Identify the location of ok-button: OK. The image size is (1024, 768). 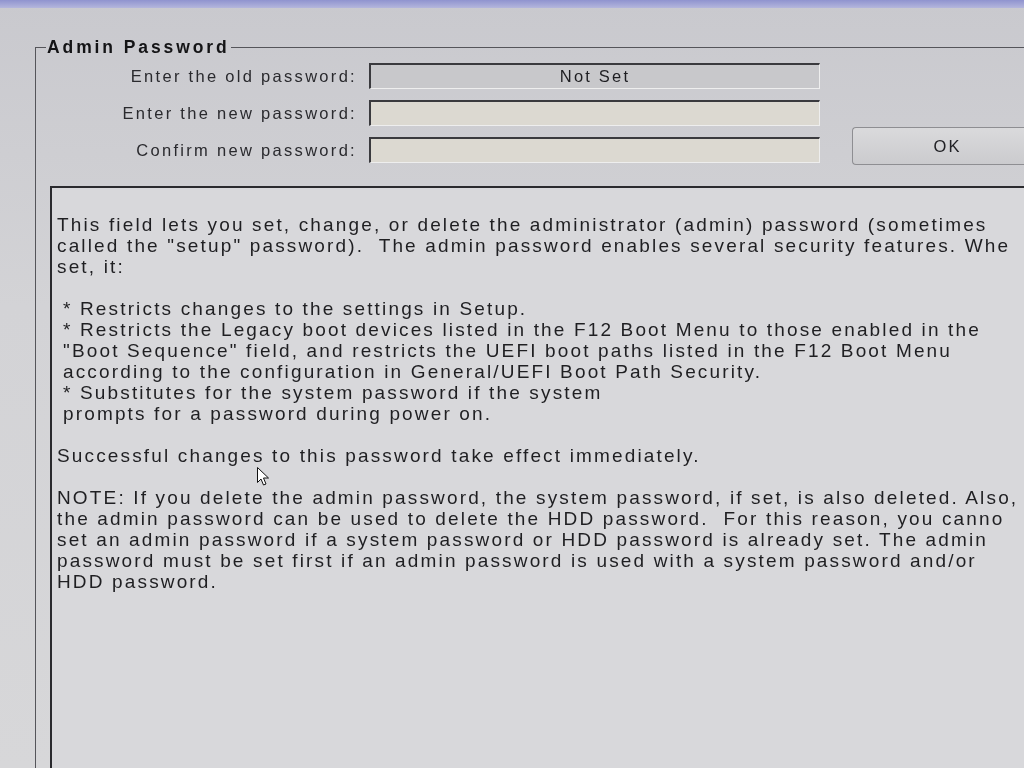
(938, 146).